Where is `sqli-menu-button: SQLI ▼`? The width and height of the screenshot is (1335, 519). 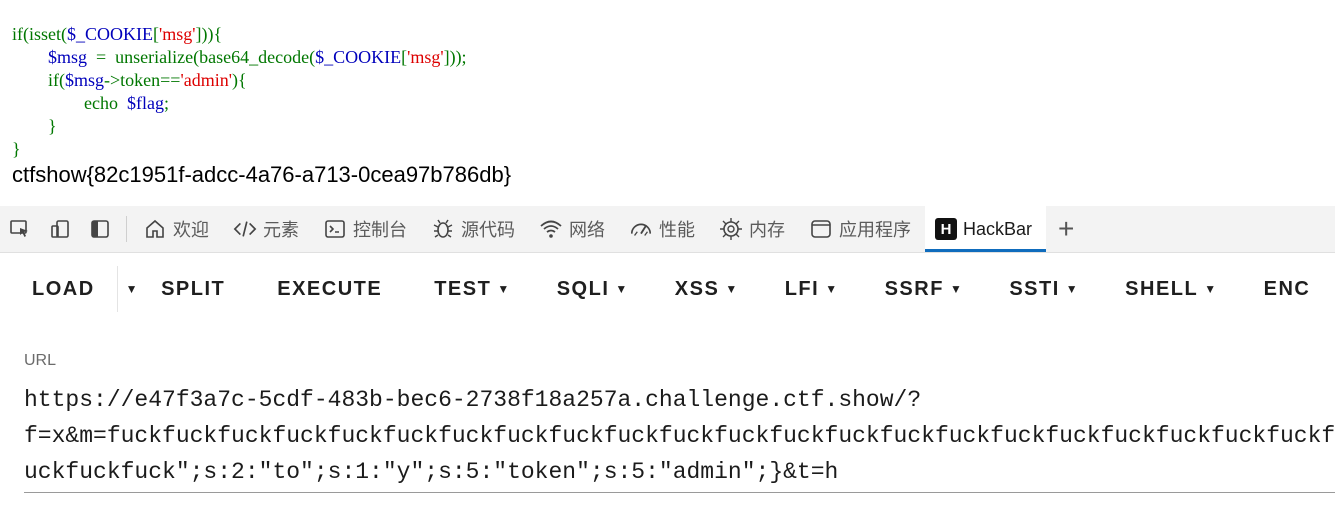
sqli-menu-button: SQLI ▼ is located at coordinates (593, 289).